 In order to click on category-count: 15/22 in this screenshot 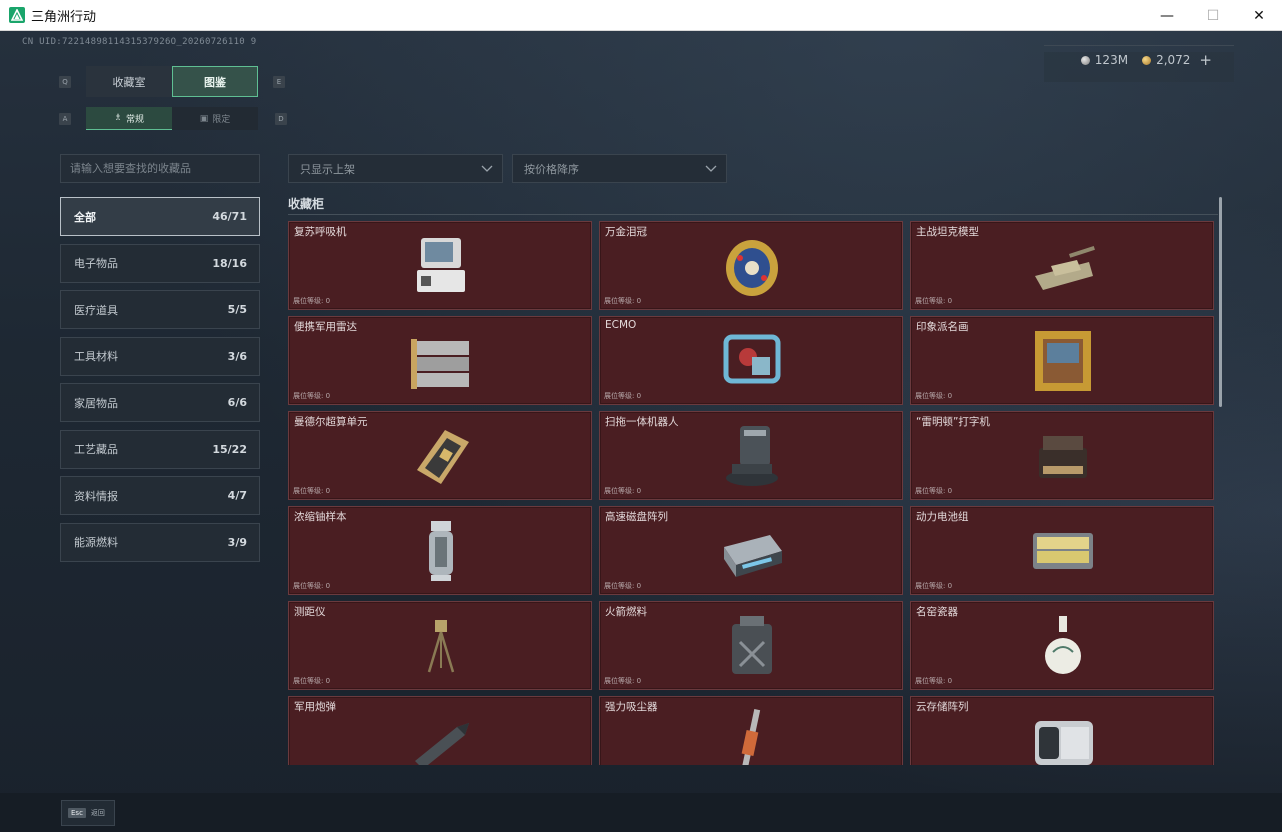, I will do `click(229, 449)`.